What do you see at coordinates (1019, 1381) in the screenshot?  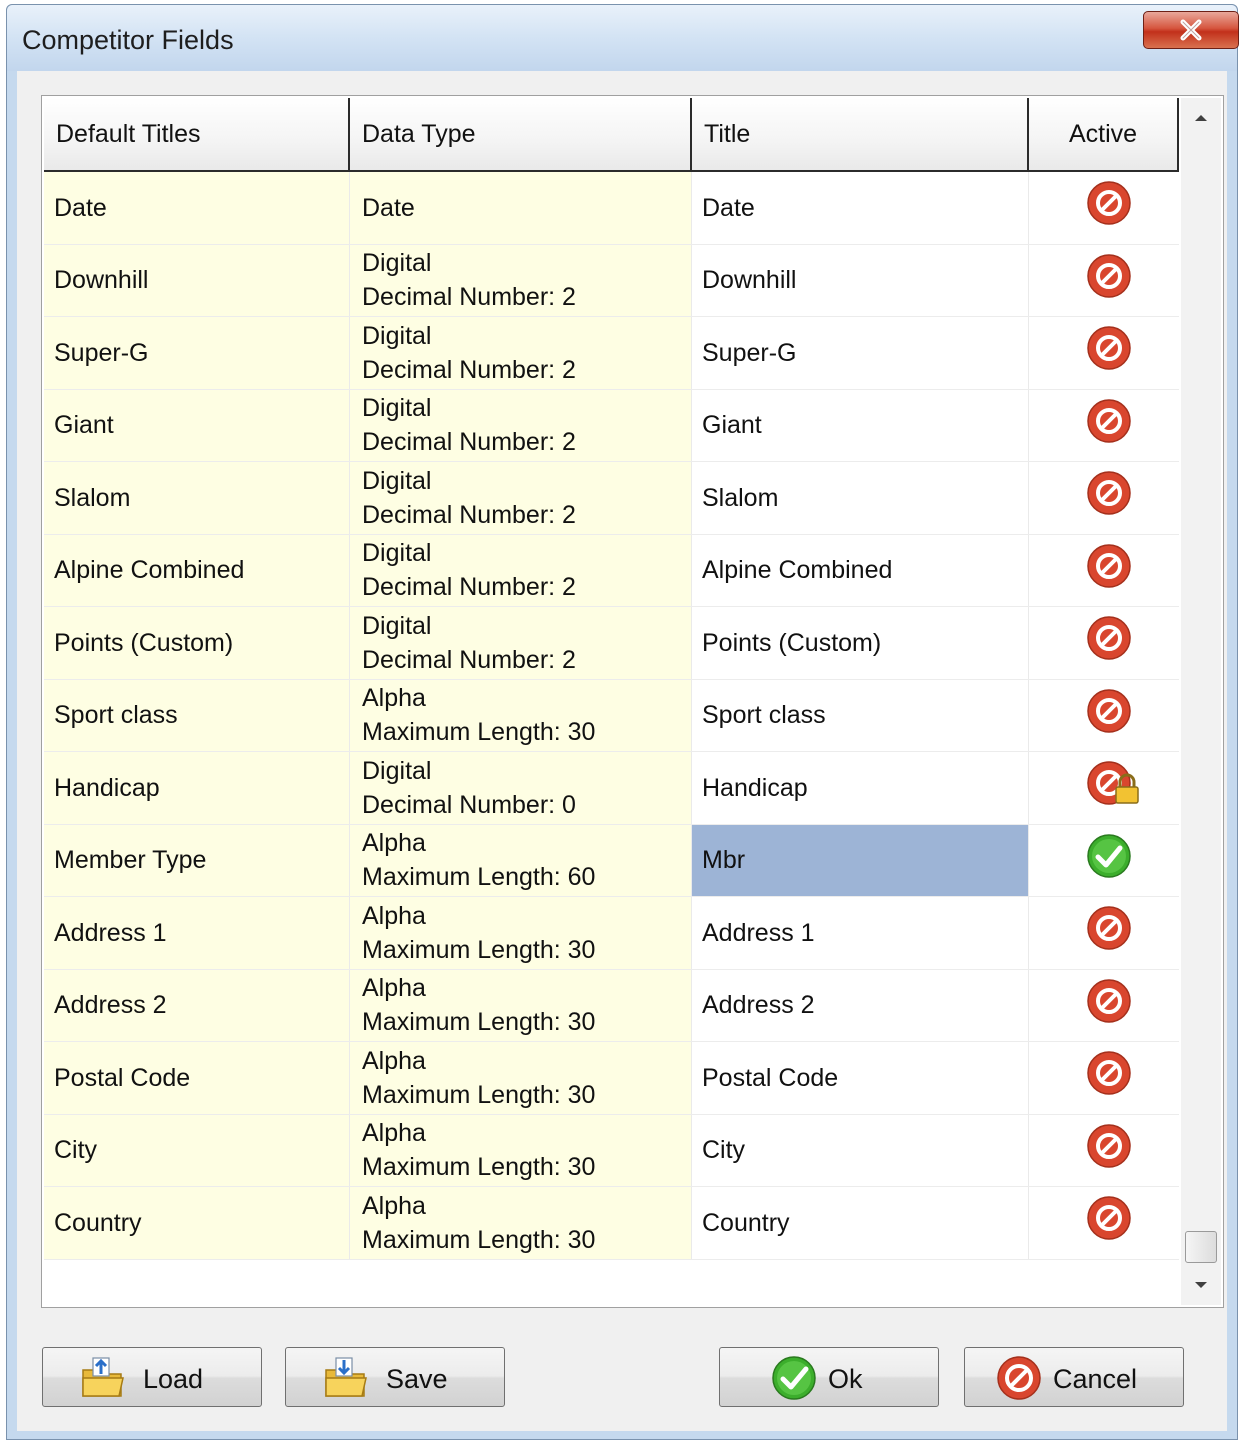 I see `cancel-icon` at bounding box center [1019, 1381].